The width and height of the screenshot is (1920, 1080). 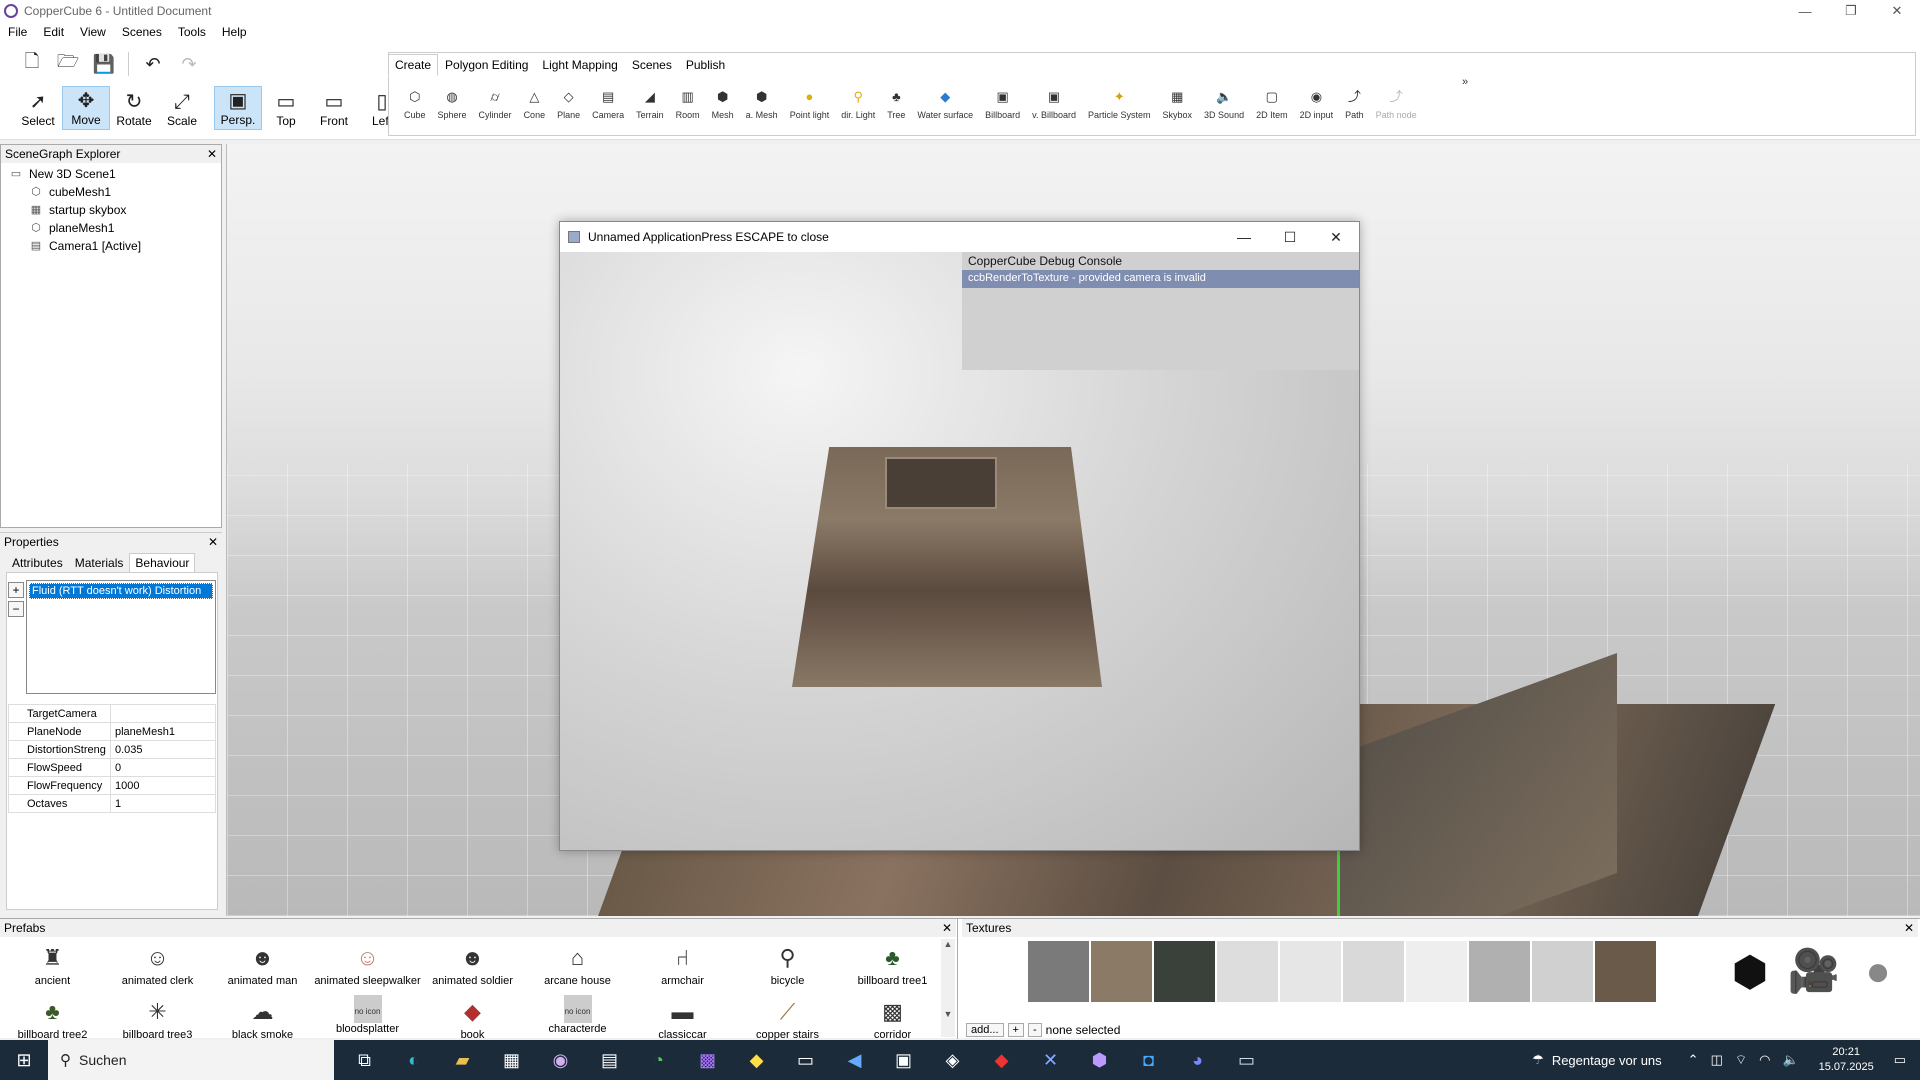 I want to click on property-value, so click(x=163, y=713).